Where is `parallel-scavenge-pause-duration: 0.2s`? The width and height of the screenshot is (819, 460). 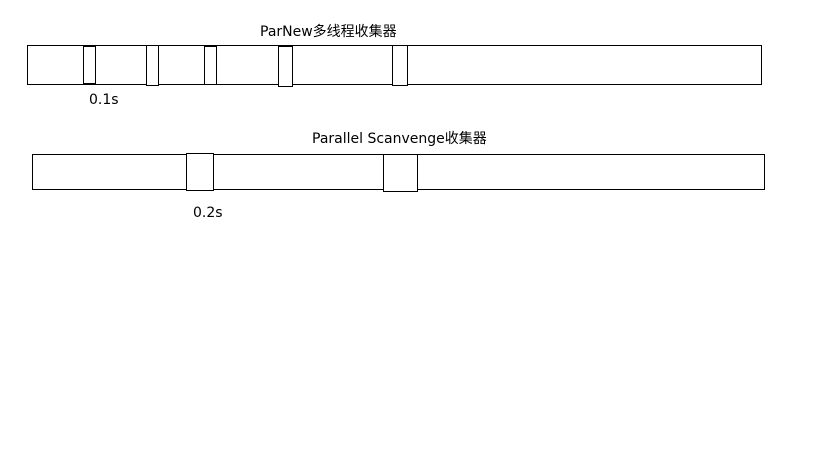
parallel-scavenge-pause-duration: 0.2s is located at coordinates (208, 213).